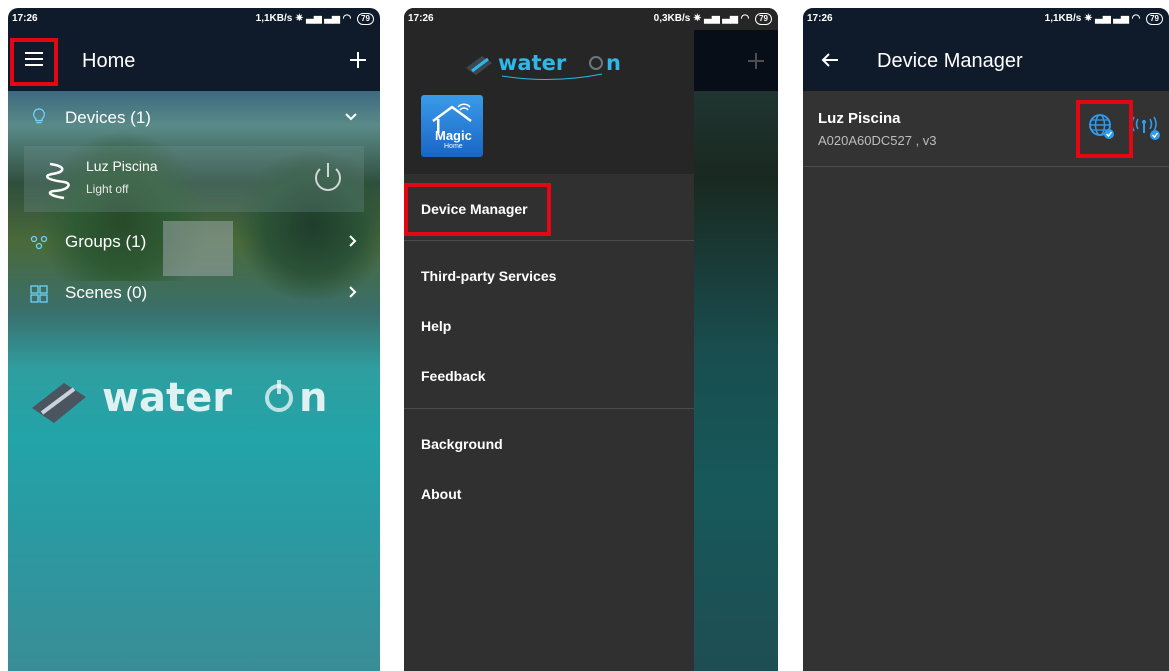 This screenshot has width=1169, height=671. Describe the element at coordinates (452, 126) in the screenshot. I see `magic-home-app-icon: Magic Home` at that location.